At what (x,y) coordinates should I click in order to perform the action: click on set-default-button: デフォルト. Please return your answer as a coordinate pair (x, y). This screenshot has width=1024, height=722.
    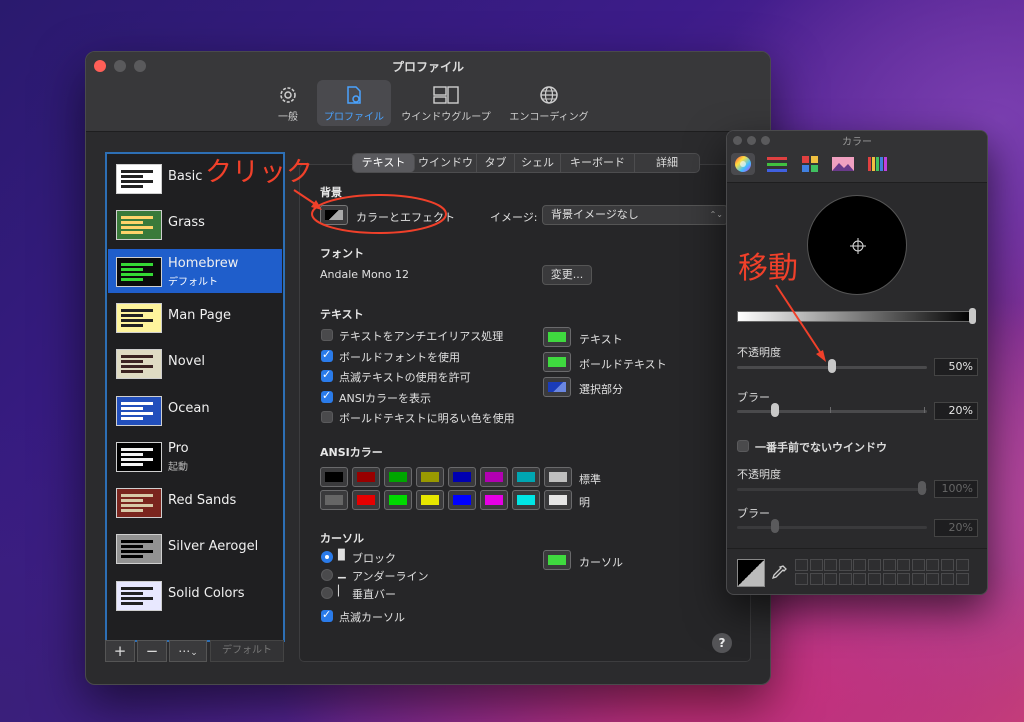
    Looking at the image, I should click on (247, 651).